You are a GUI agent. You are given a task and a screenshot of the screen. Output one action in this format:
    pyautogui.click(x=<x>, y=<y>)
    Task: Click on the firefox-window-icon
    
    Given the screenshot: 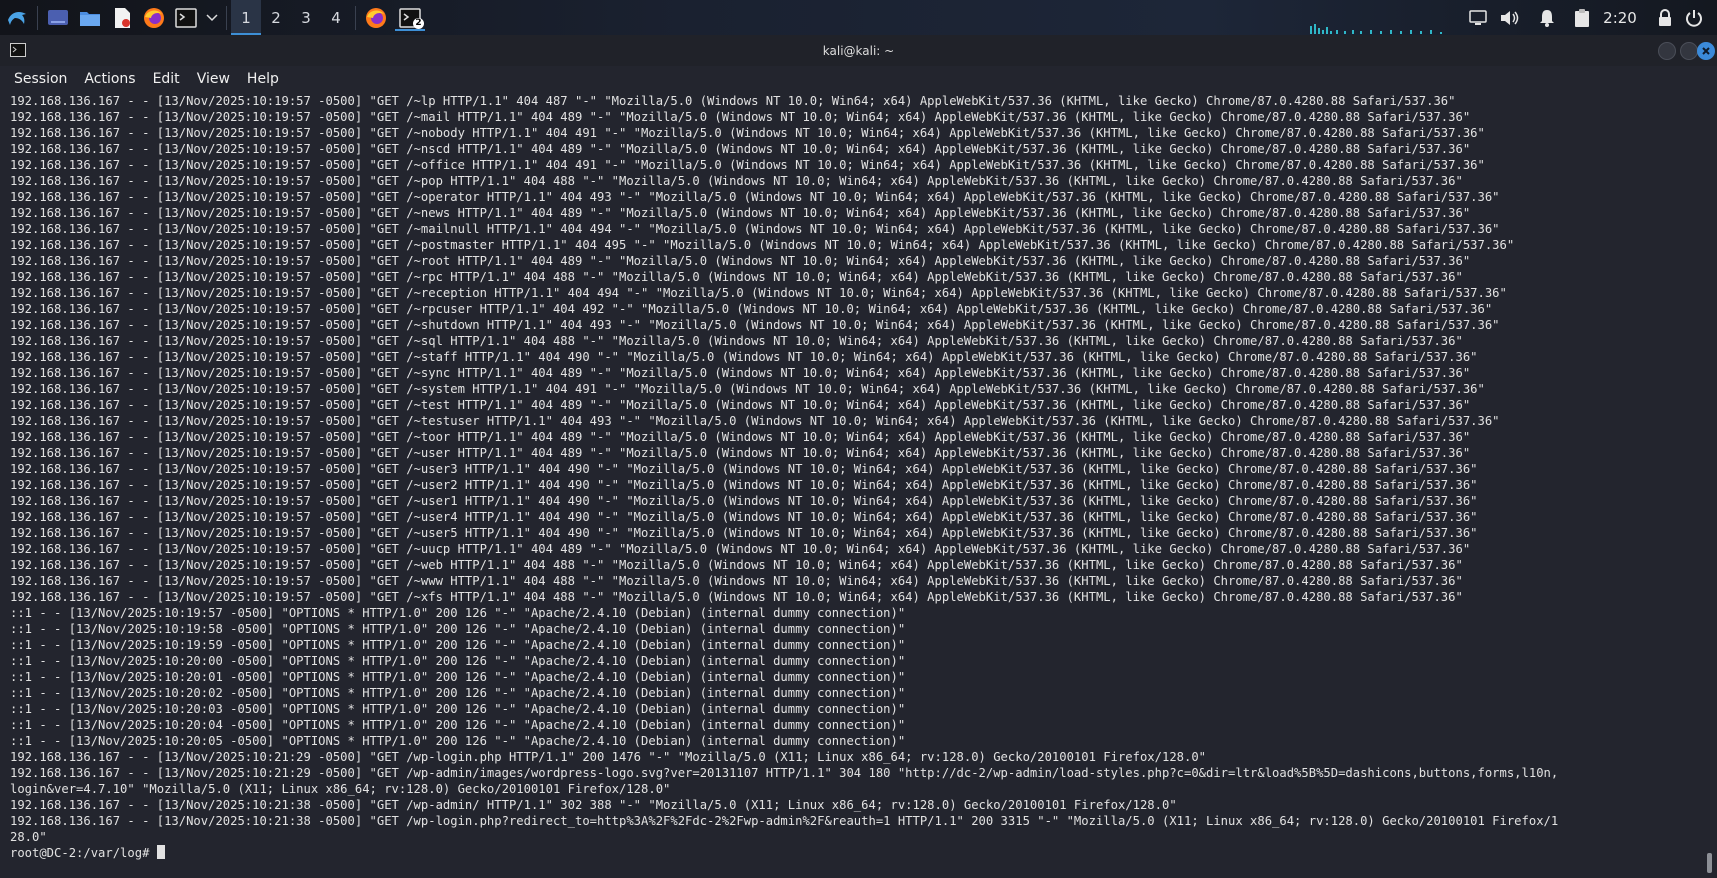 What is the action you would take?
    pyautogui.click(x=376, y=18)
    